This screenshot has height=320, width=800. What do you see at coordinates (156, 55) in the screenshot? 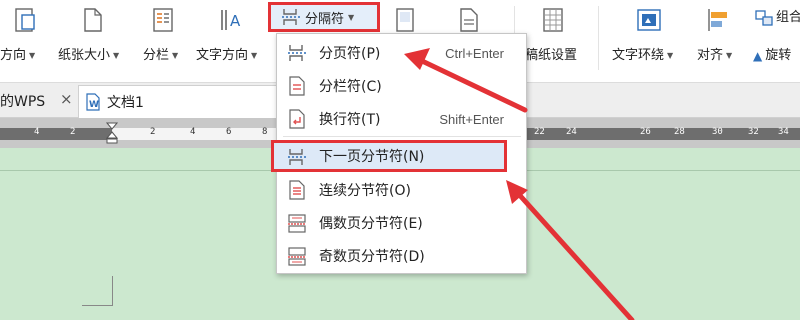
I see `columns-label: 分栏` at bounding box center [156, 55].